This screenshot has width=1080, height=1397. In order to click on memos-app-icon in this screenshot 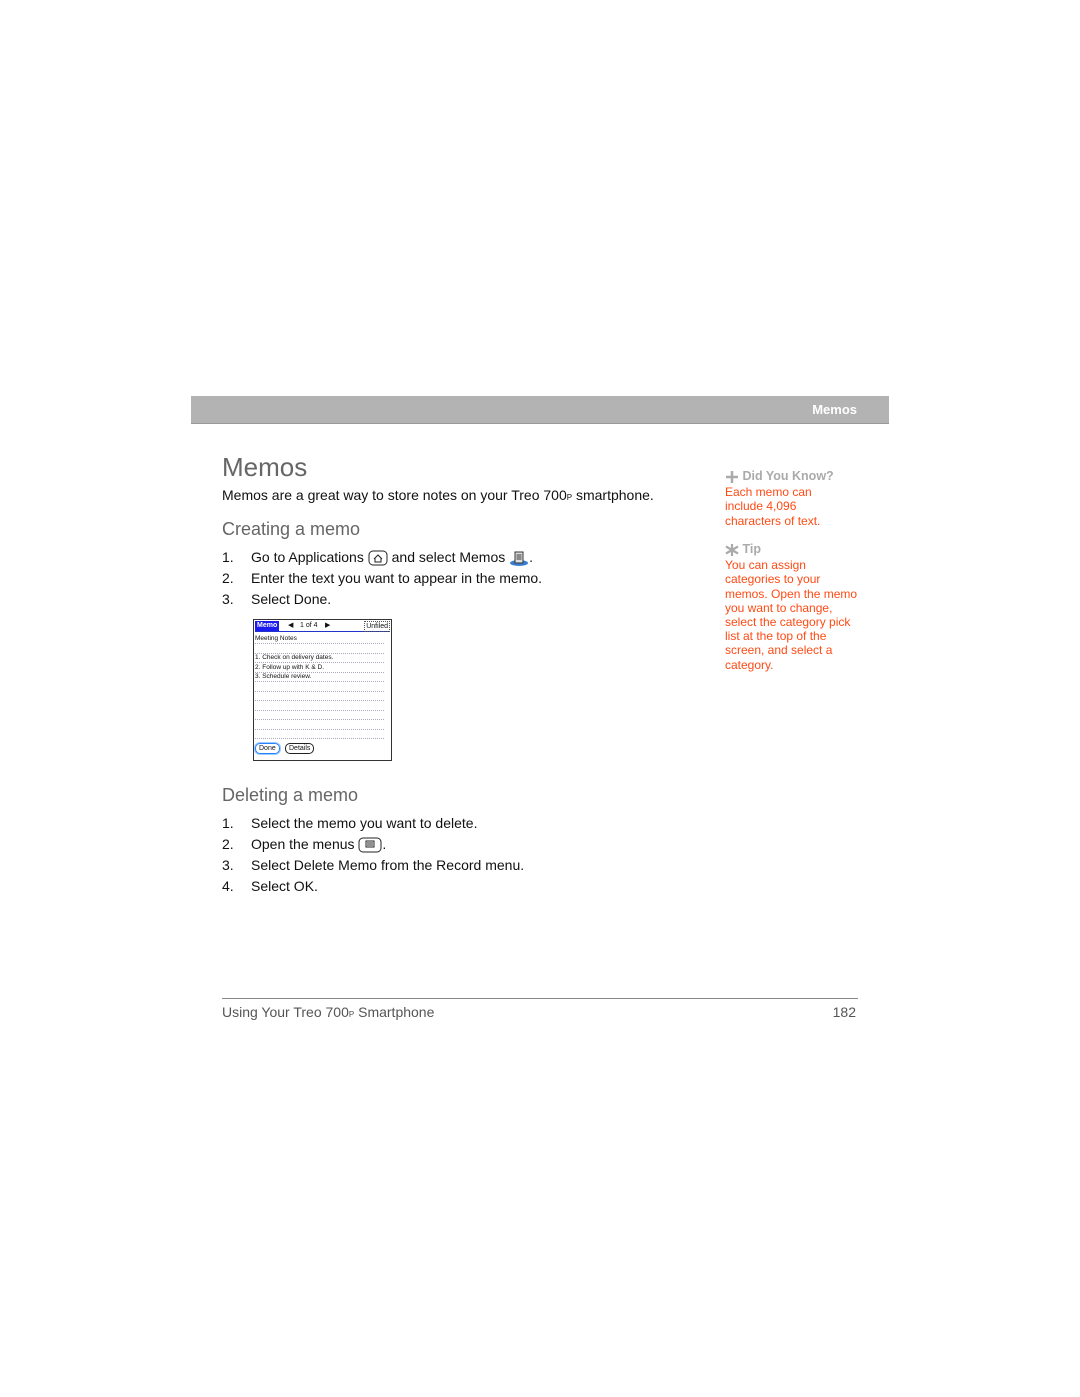, I will do `click(519, 558)`.